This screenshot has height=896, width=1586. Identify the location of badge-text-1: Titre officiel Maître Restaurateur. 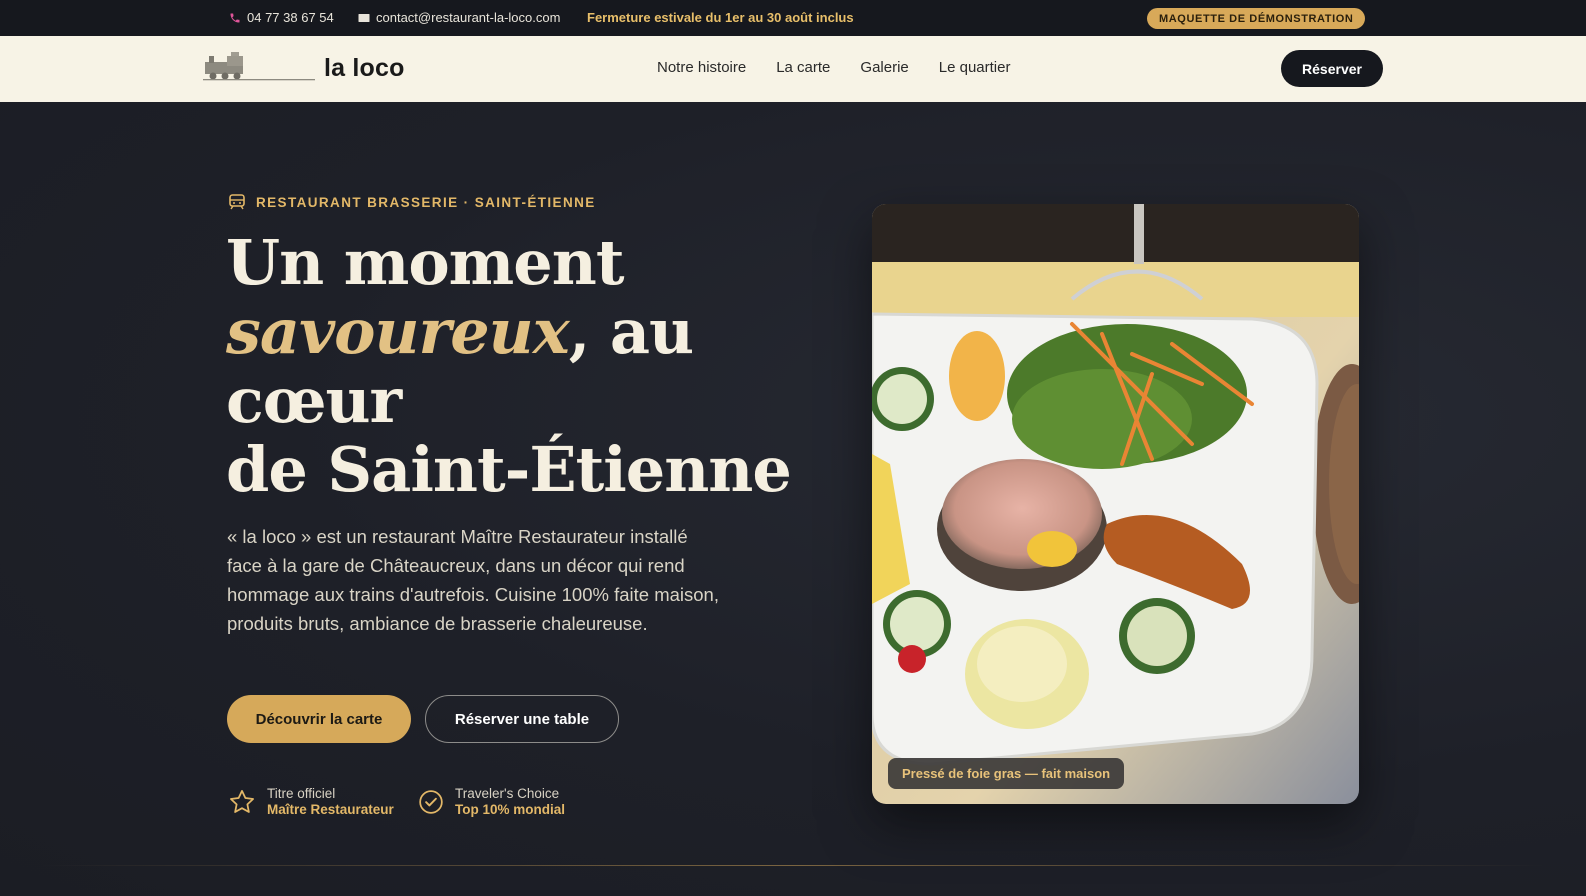
(330, 802).